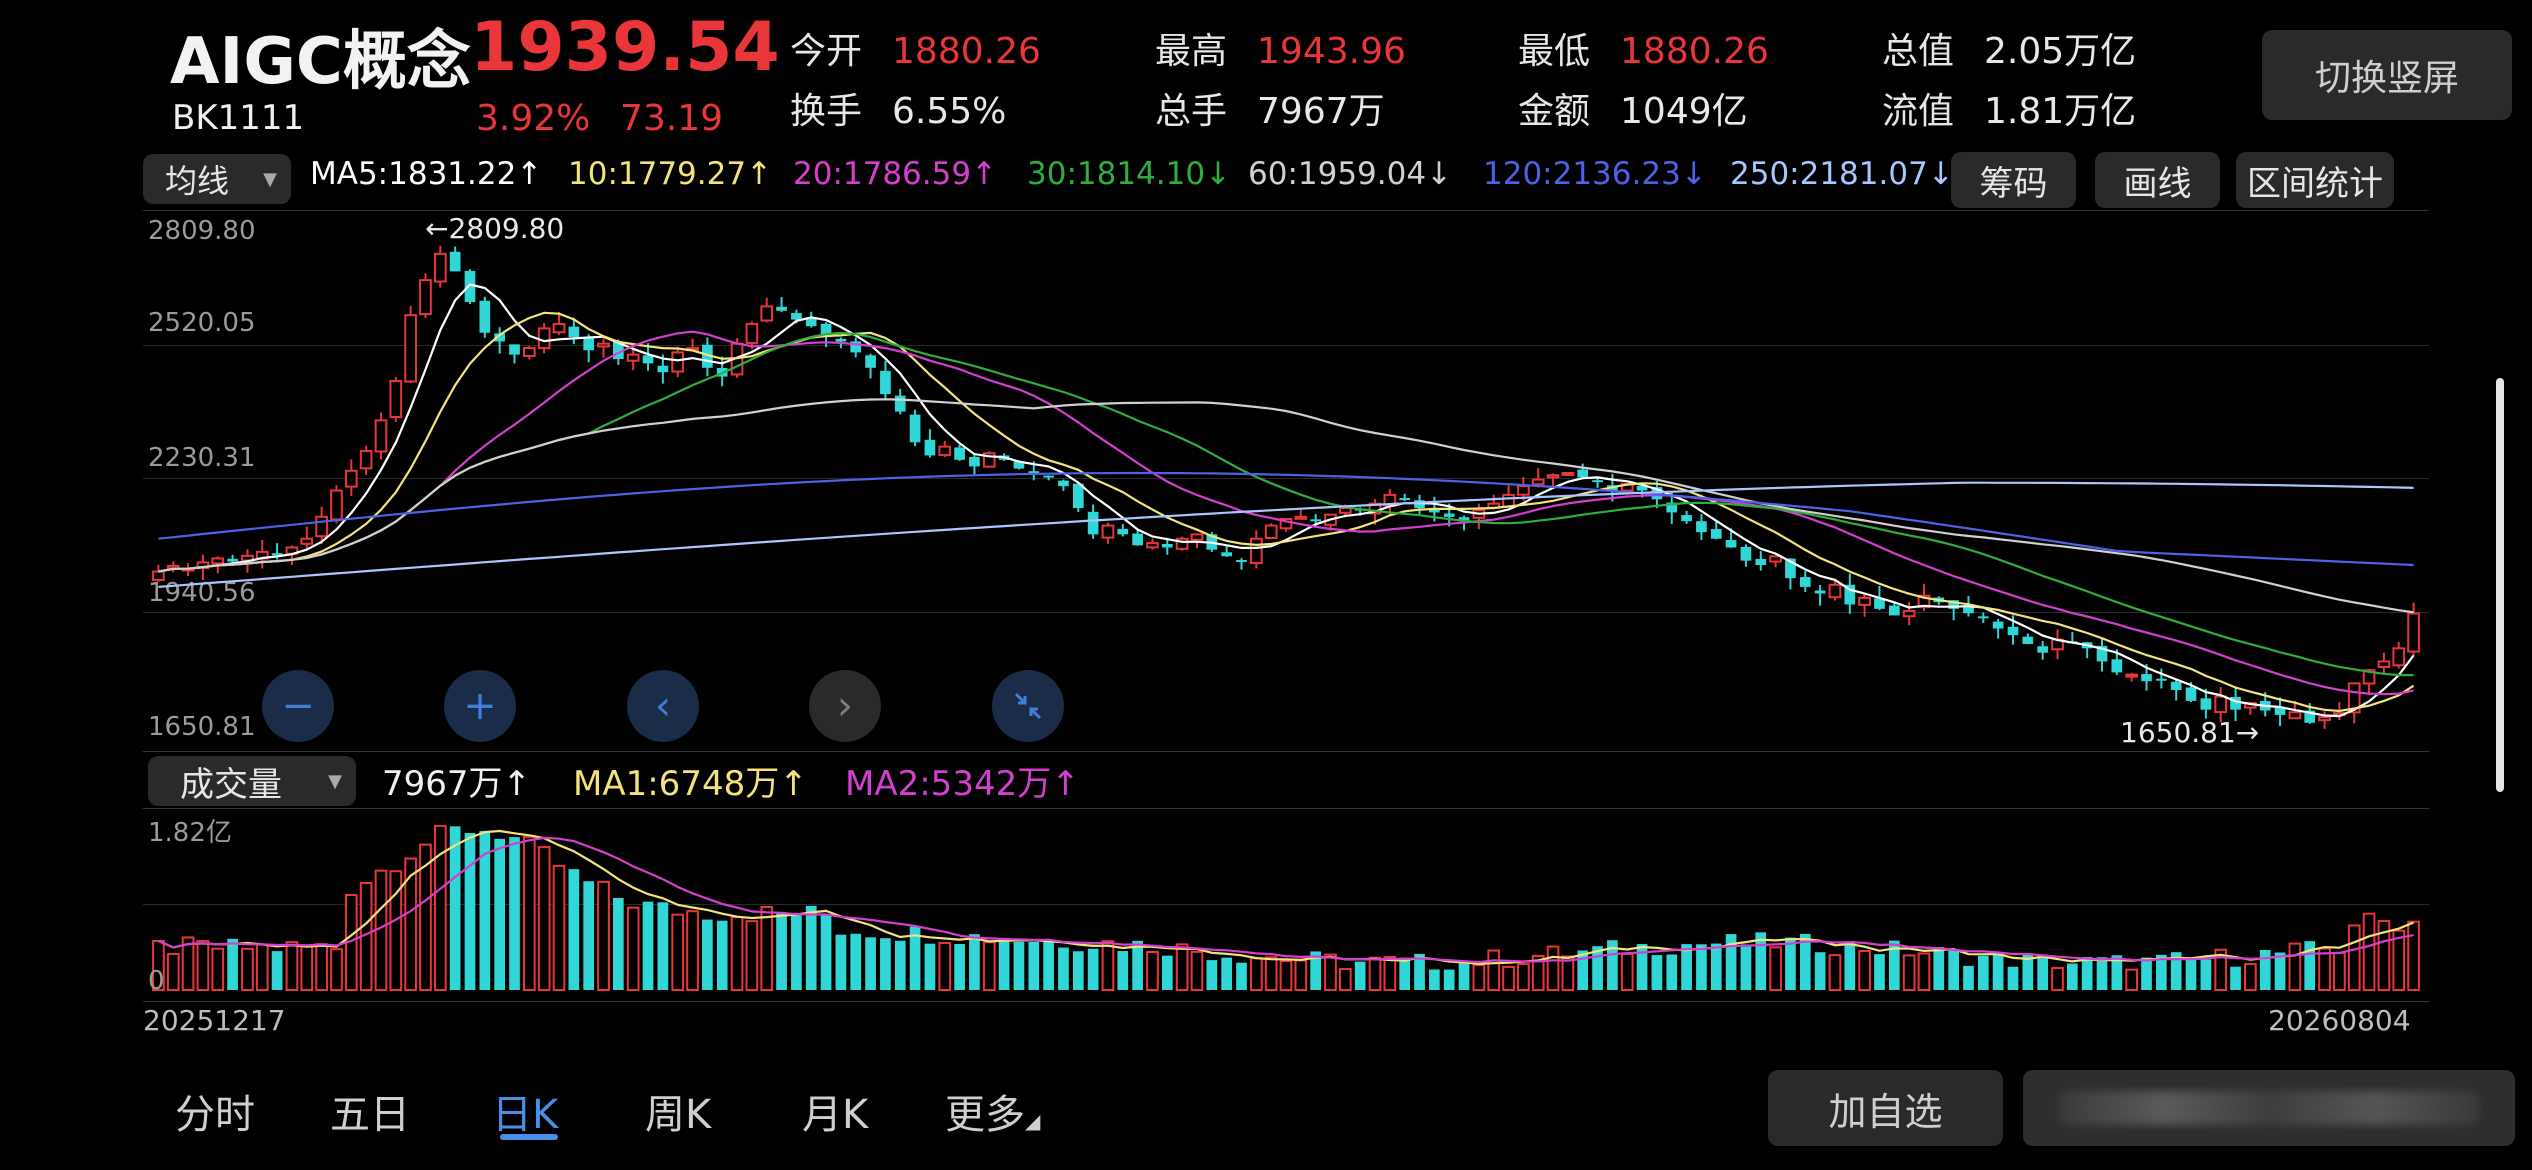 The image size is (2532, 1170). Describe the element at coordinates (2387, 75) in the screenshot. I see `switch-portrait-button: 切换竖屏` at that location.